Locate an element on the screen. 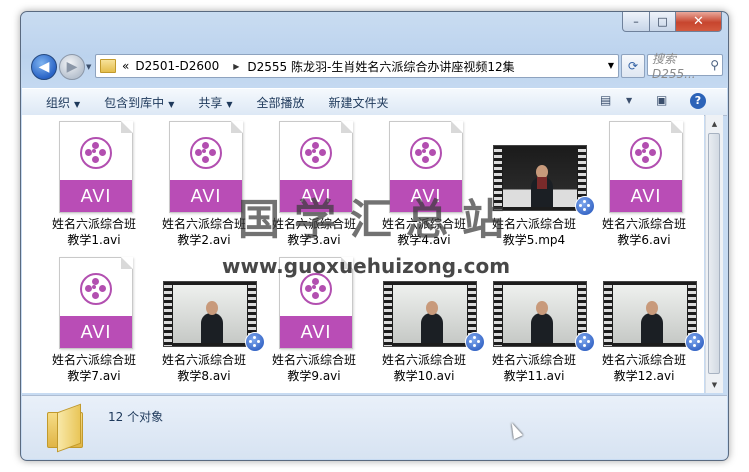 This screenshot has width=749, height=472. file-name-line: 教学9.avi is located at coordinates (314, 376).